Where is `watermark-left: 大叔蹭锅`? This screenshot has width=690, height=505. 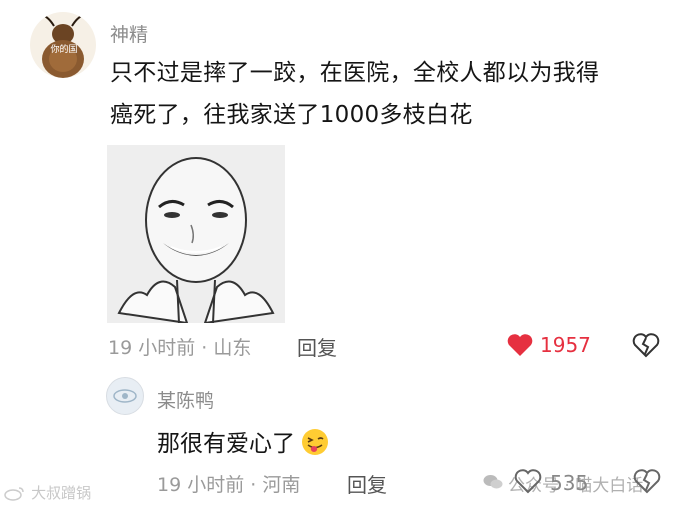
watermark-left: 大叔蹭锅 is located at coordinates (47, 492).